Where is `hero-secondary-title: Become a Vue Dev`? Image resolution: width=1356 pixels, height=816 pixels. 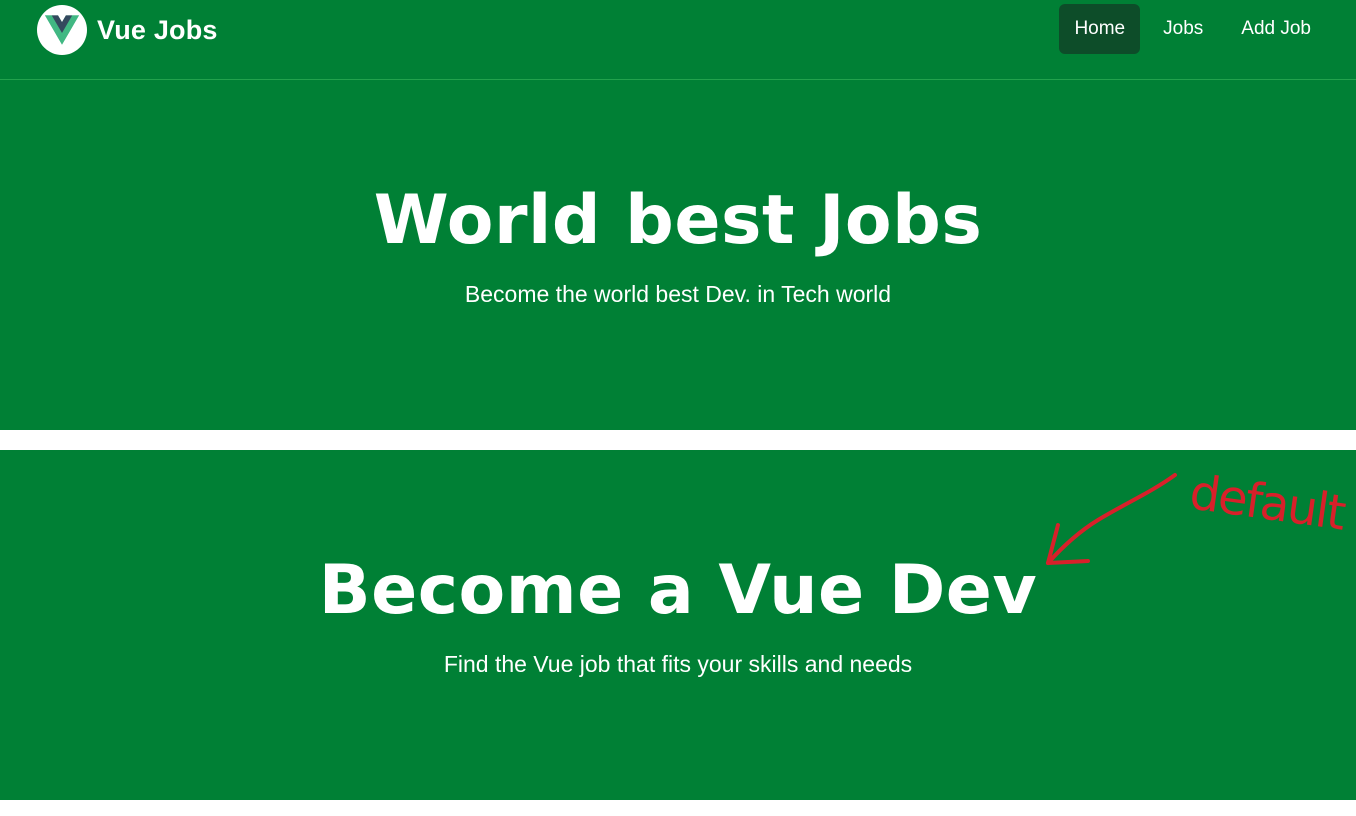 hero-secondary-title: Become a Vue Dev is located at coordinates (678, 590).